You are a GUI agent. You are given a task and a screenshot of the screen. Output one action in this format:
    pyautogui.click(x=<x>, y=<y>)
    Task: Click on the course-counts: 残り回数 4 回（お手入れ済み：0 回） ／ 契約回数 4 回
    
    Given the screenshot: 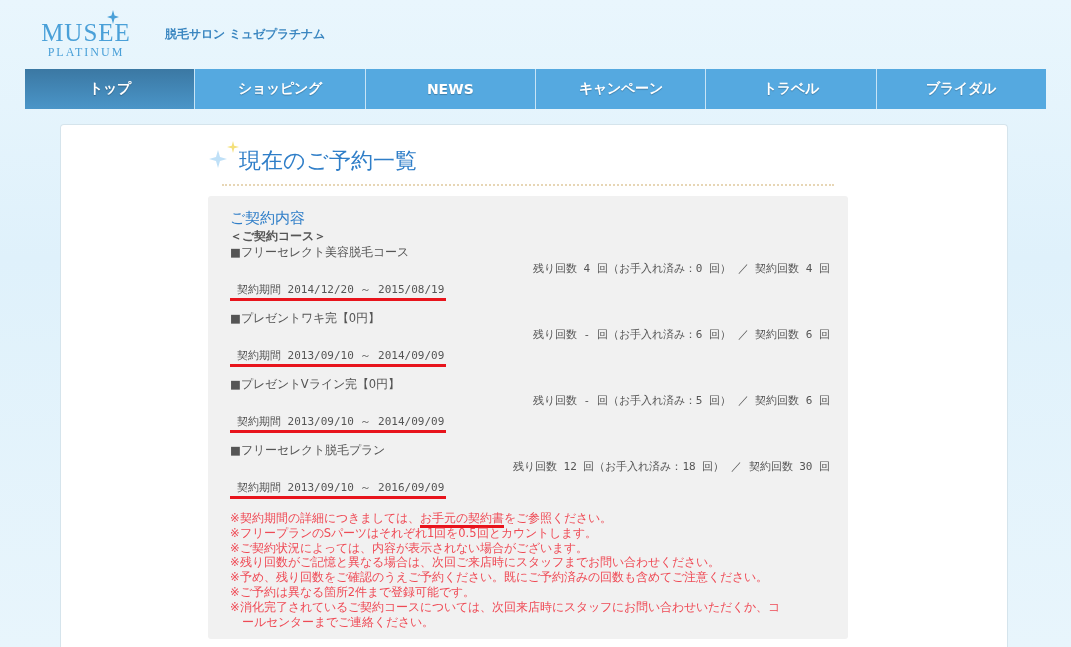 What is the action you would take?
    pyautogui.click(x=681, y=269)
    